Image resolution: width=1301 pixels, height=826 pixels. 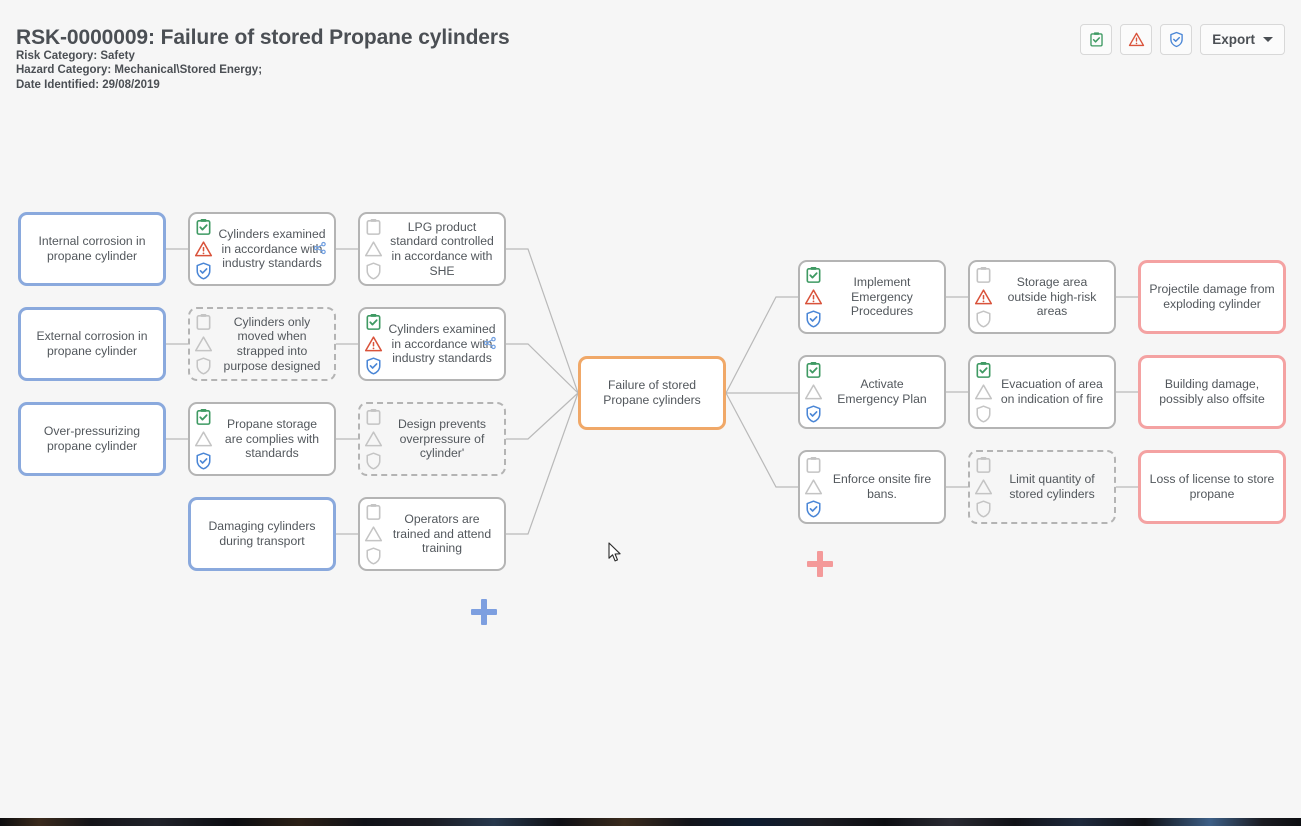 I want to click on hazards-button, so click(x=1136, y=39).